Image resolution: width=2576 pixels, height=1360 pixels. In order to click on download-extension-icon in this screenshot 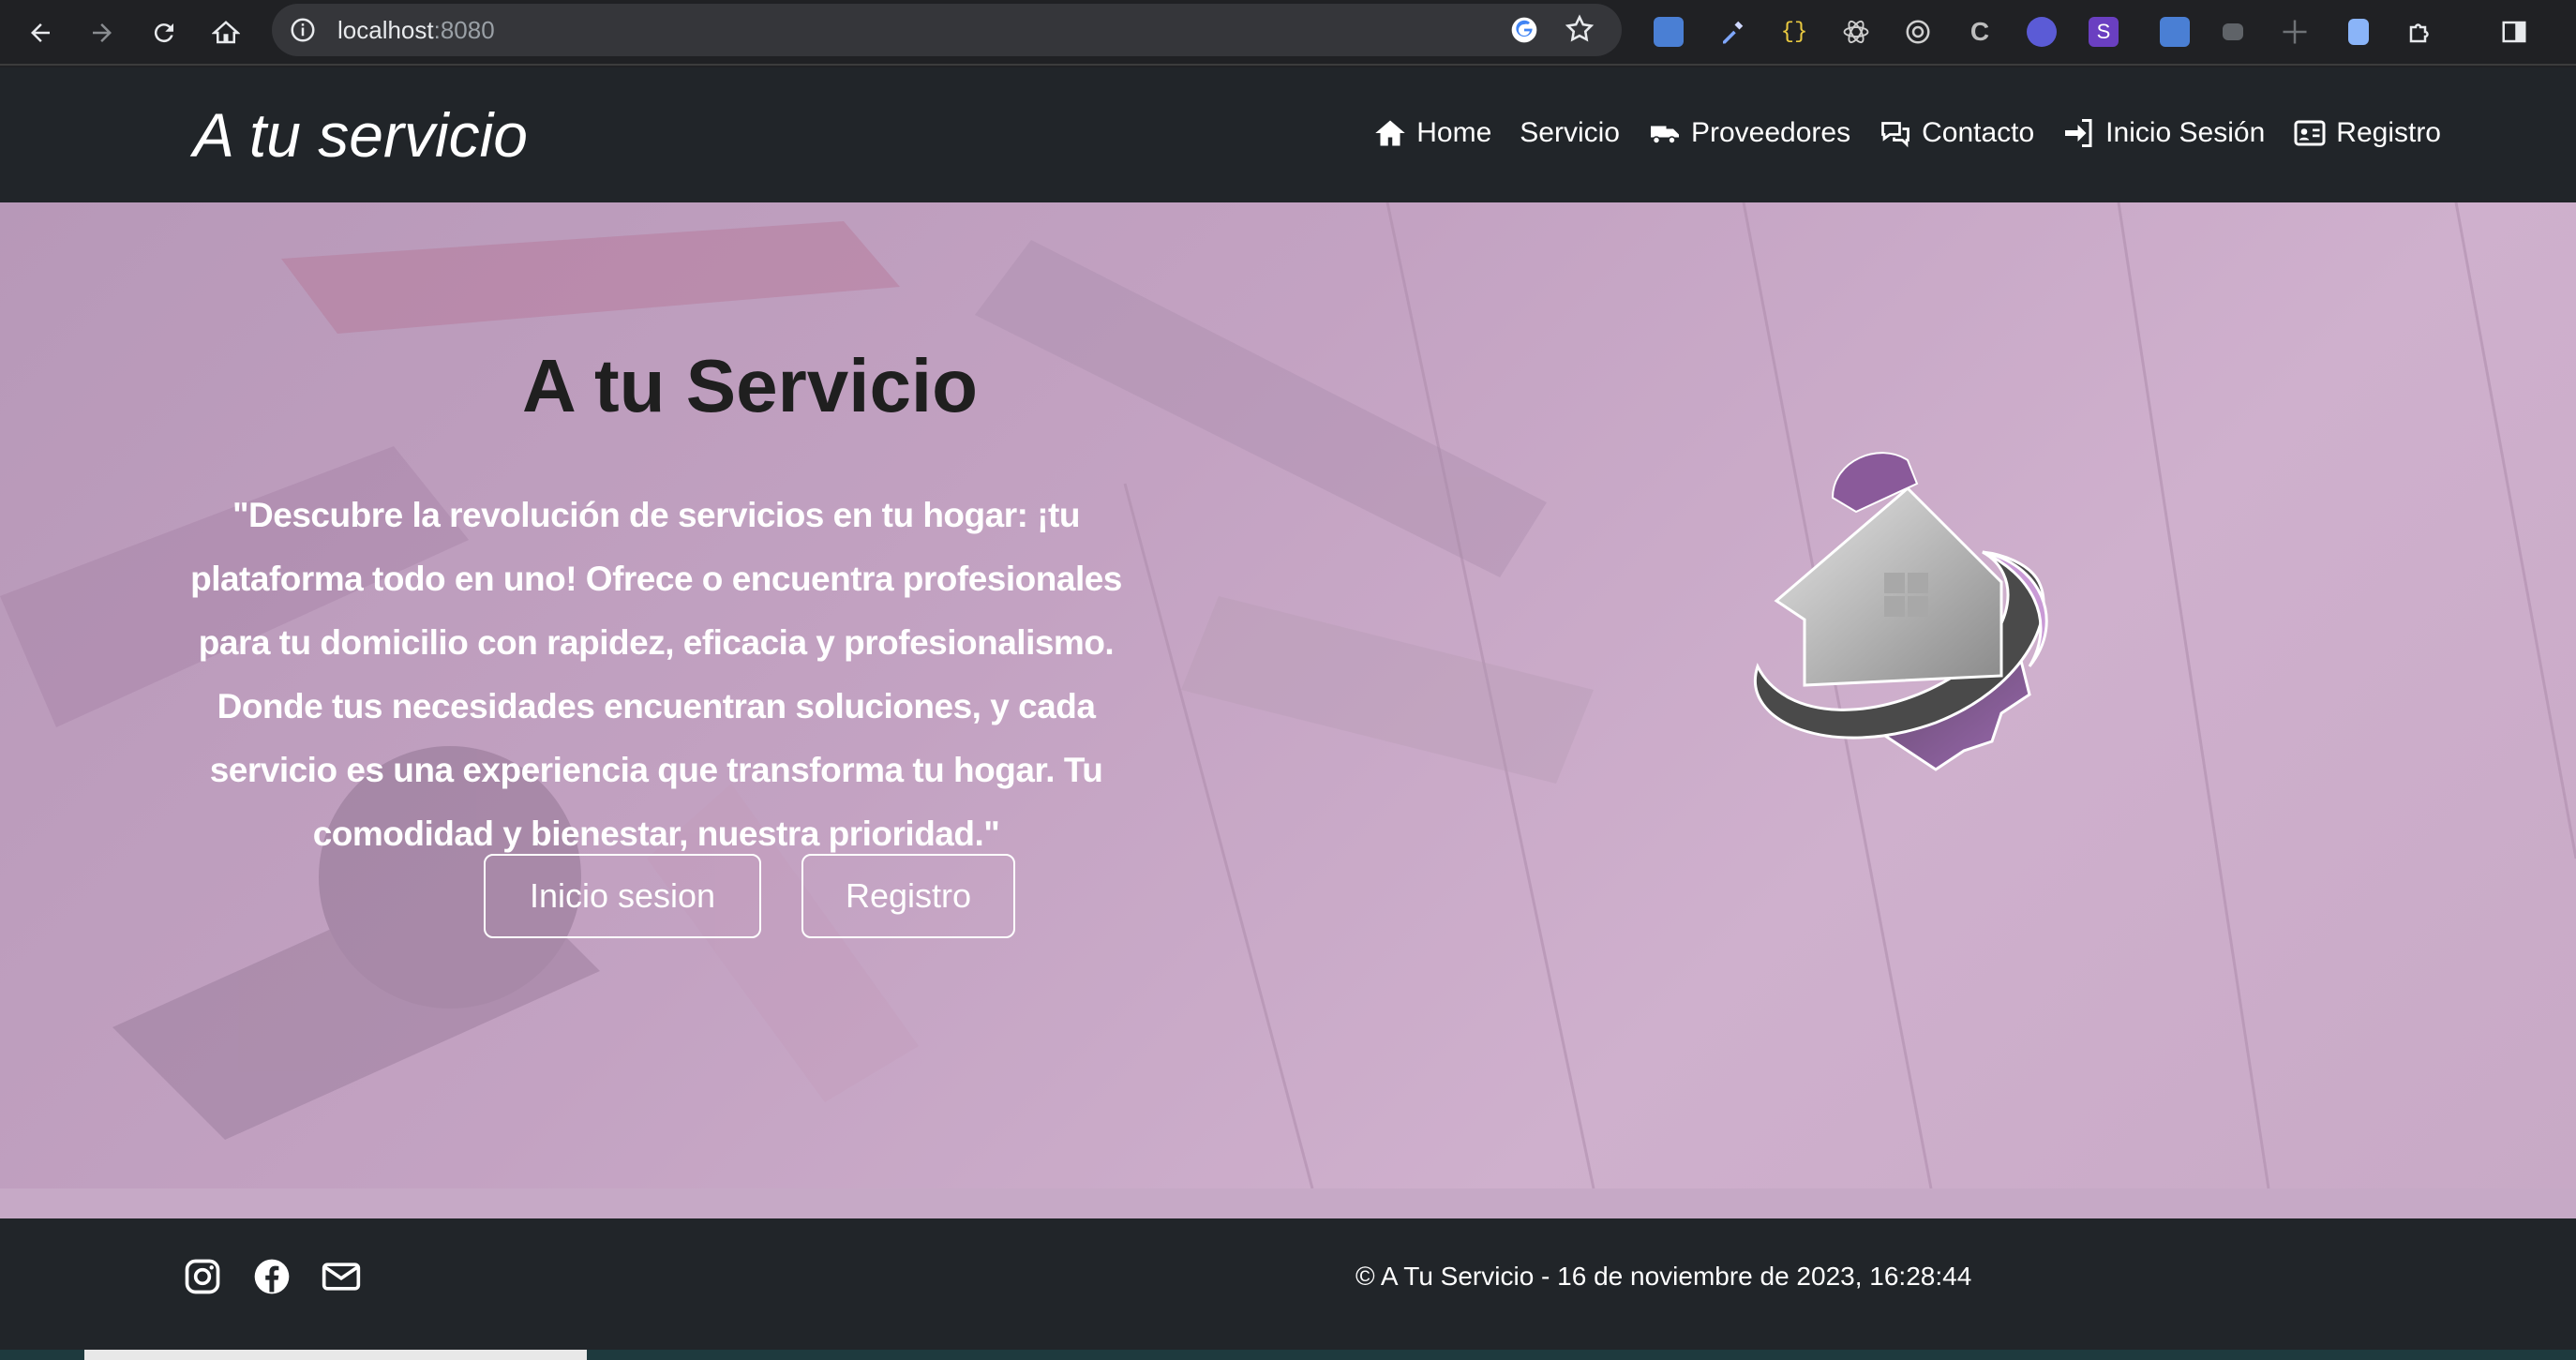, I will do `click(2233, 31)`.